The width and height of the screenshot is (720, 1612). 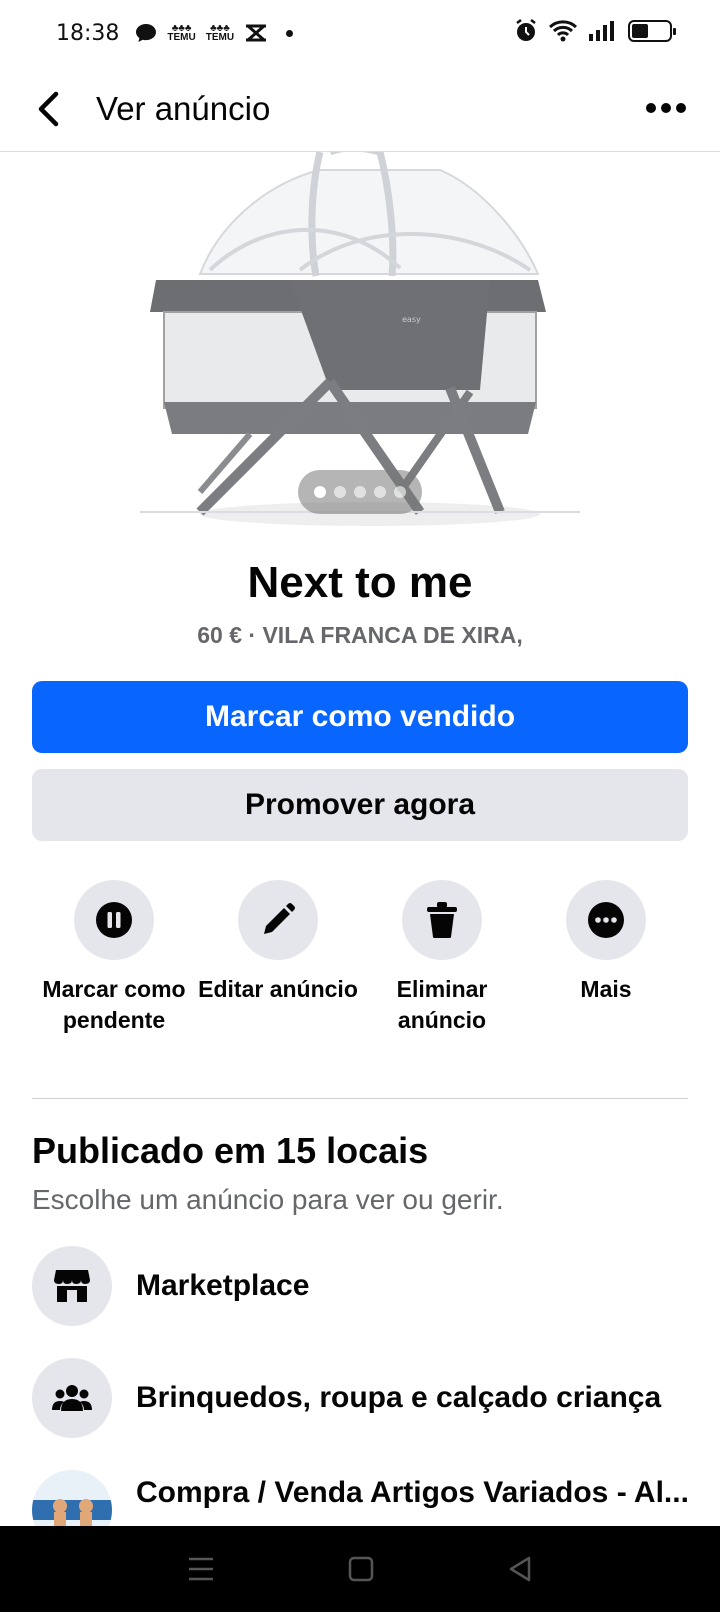 I want to click on group-icon-wrap, so click(x=72, y=1398).